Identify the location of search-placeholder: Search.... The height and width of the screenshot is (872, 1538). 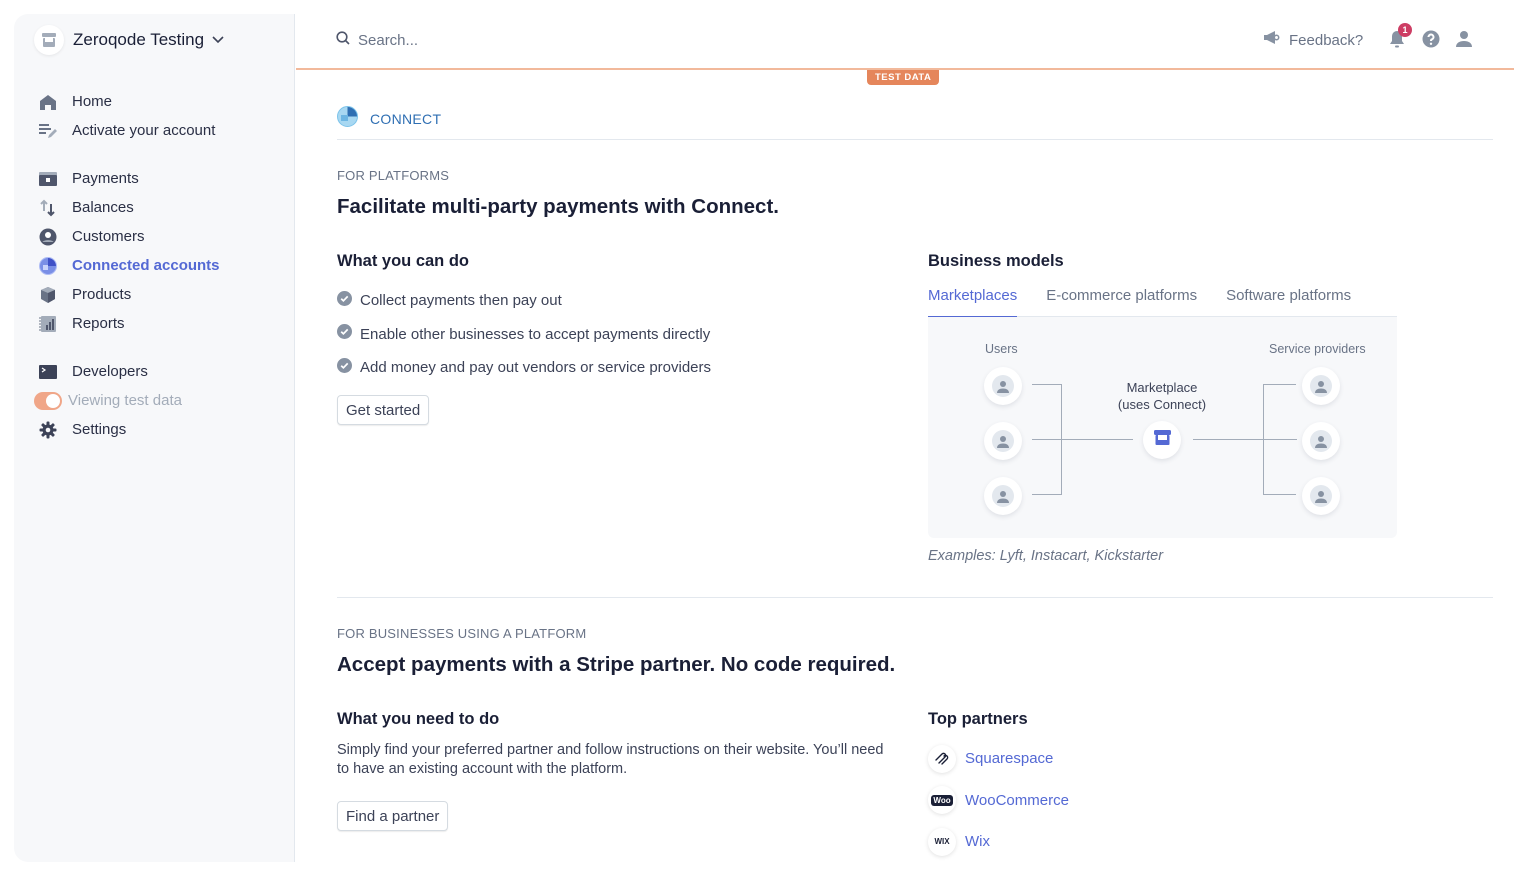
(388, 40).